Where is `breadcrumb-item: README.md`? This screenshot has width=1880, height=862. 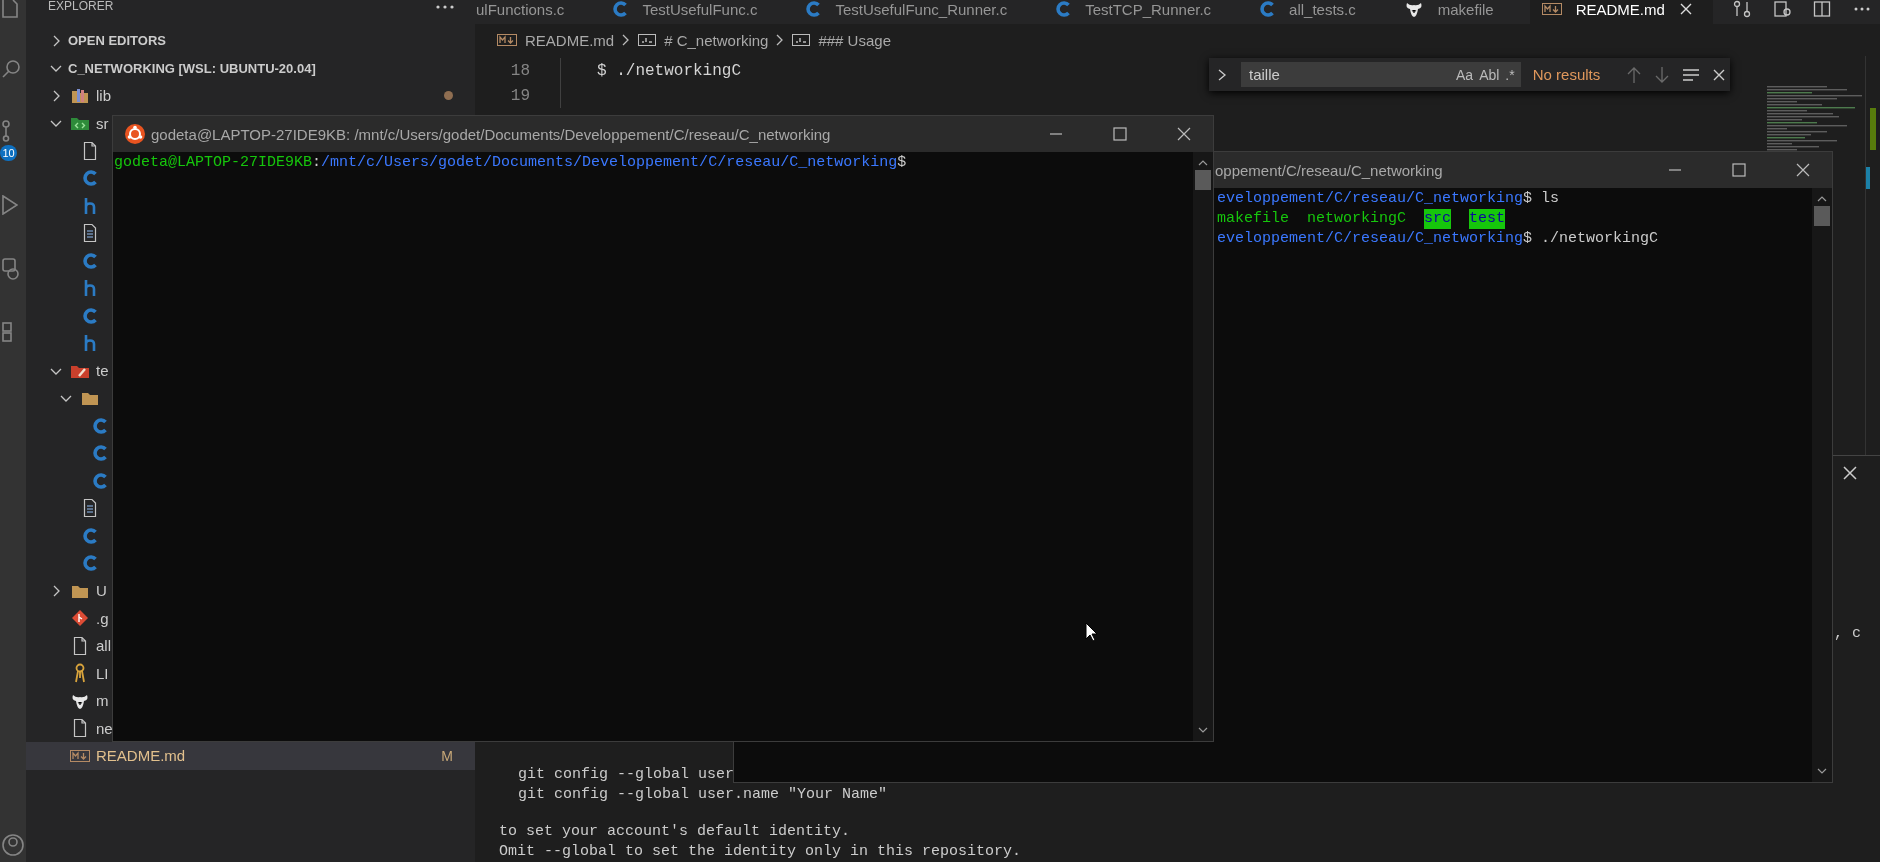 breadcrumb-item: README.md is located at coordinates (556, 40).